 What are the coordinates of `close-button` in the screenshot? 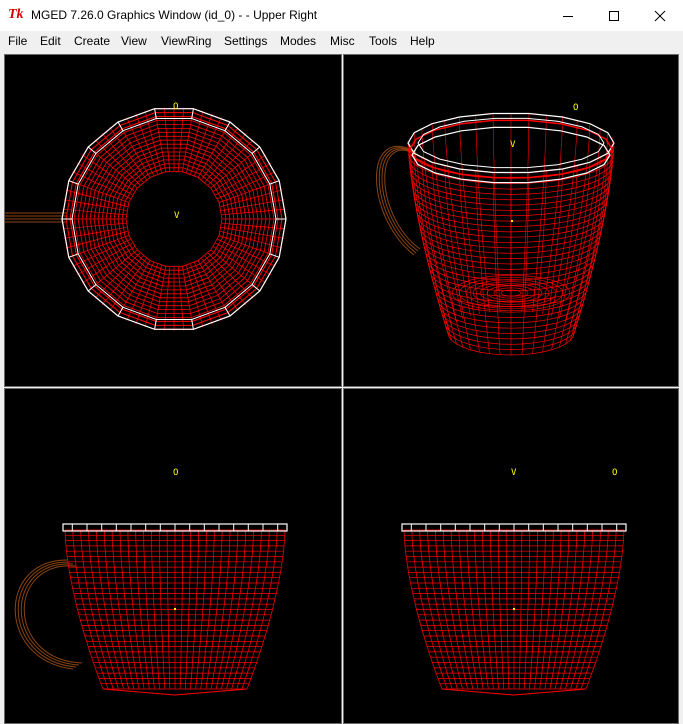 It's located at (660, 15).